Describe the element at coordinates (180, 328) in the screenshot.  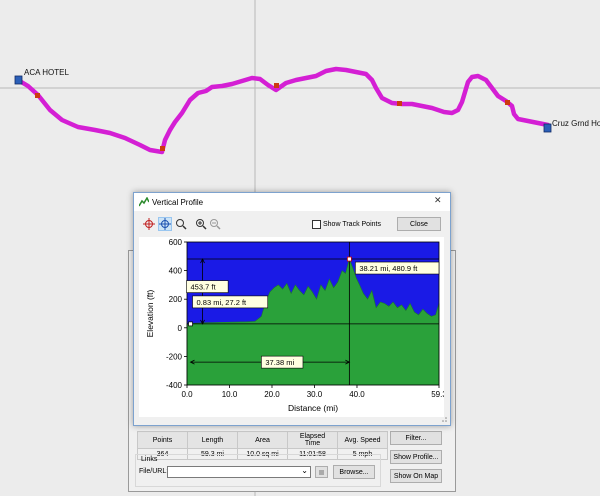
I see `y-tick-label: 0` at that location.